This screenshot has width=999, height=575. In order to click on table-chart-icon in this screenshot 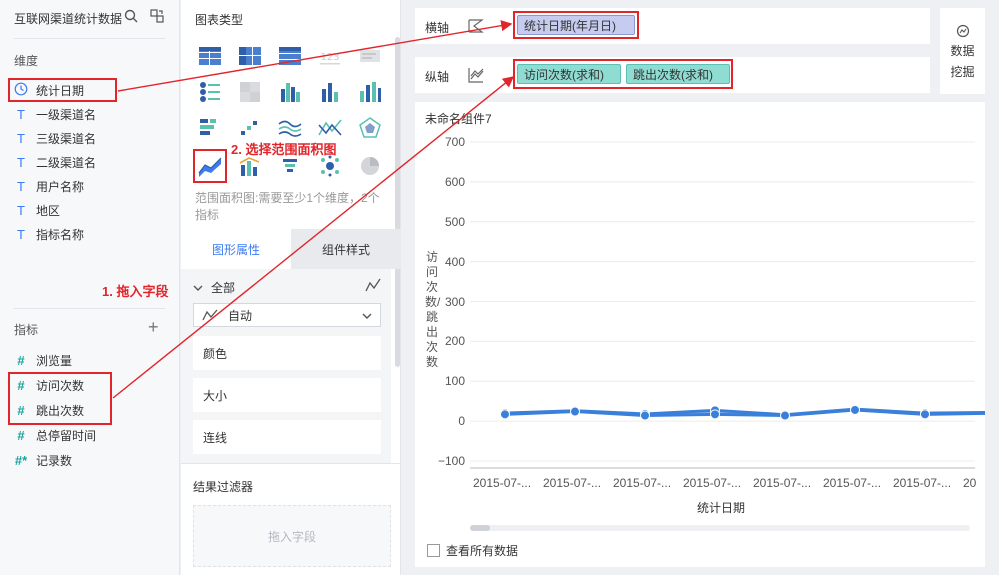, I will do `click(210, 56)`.